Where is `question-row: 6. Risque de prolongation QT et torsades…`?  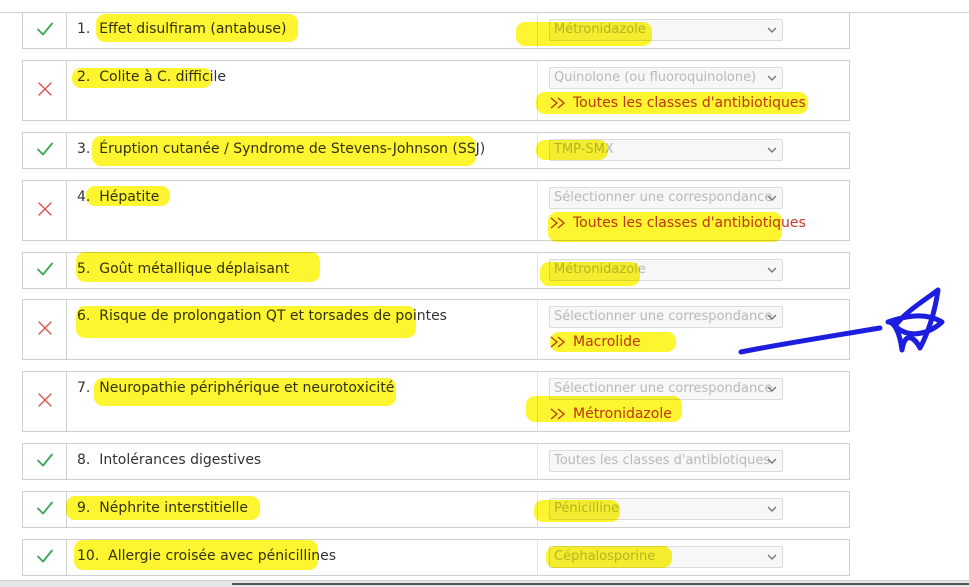 question-row: 6. Risque de prolongation QT et torsades… is located at coordinates (436, 329).